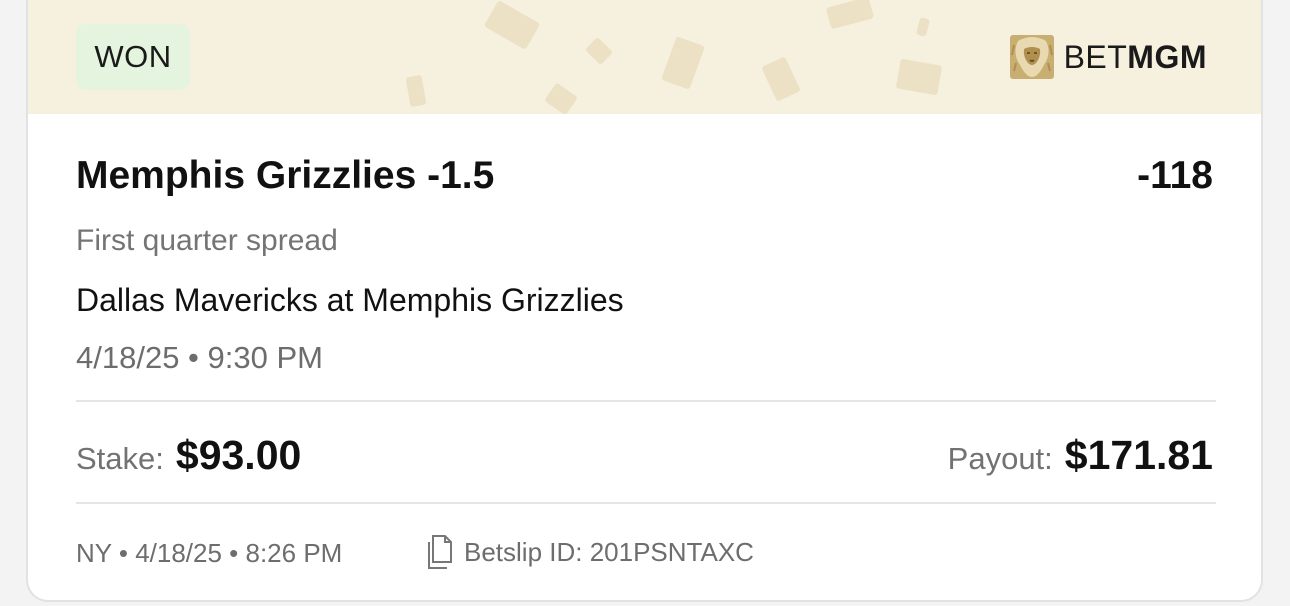  Describe the element at coordinates (133, 57) in the screenshot. I see `status-badge: WON` at that location.